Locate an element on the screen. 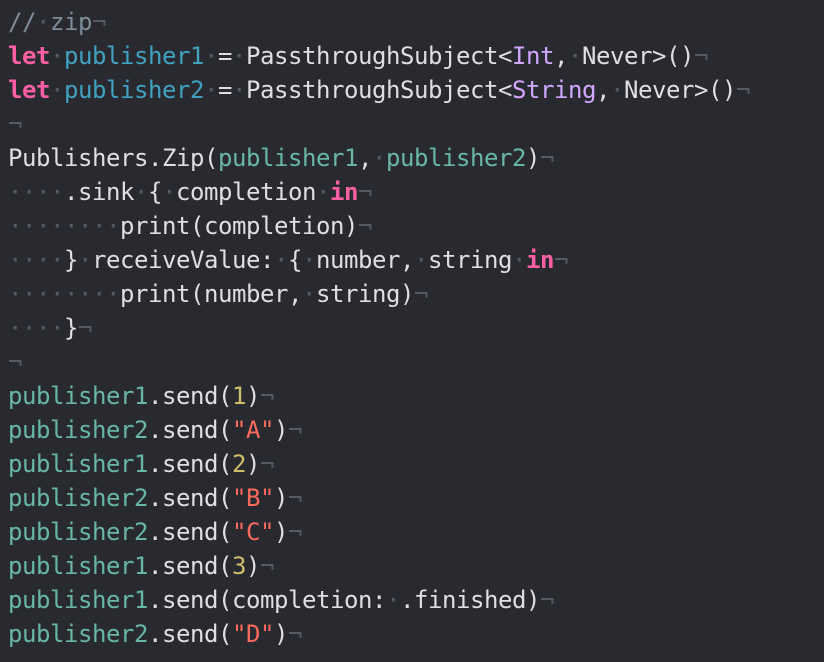  code-line: ····}¬ is located at coordinates (50, 328).